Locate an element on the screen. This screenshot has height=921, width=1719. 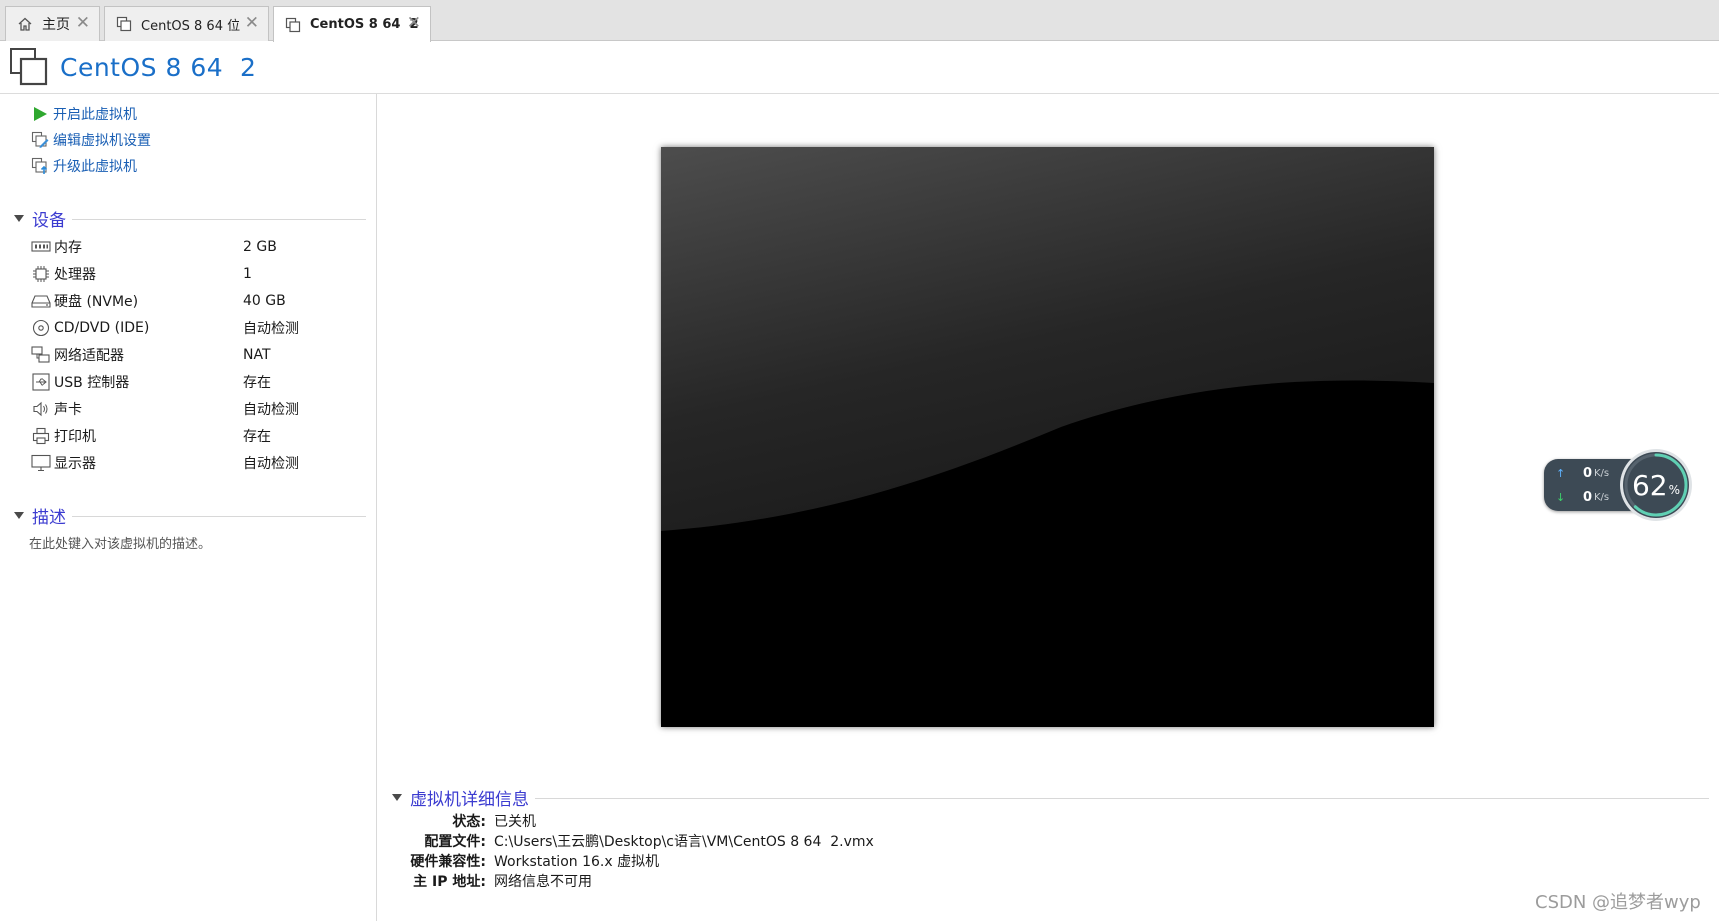
disk-icon is located at coordinates (41, 301).